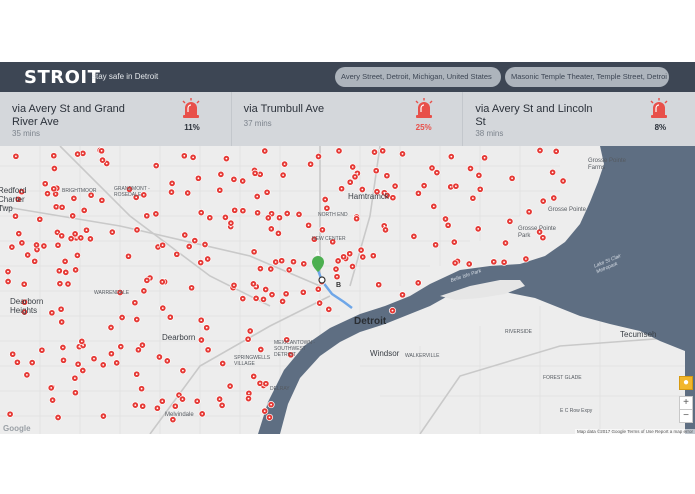 Image resolution: width=695 pixels, height=494 pixels. Describe the element at coordinates (26, 133) in the screenshot. I see `route-duration: 35 mins` at that location.